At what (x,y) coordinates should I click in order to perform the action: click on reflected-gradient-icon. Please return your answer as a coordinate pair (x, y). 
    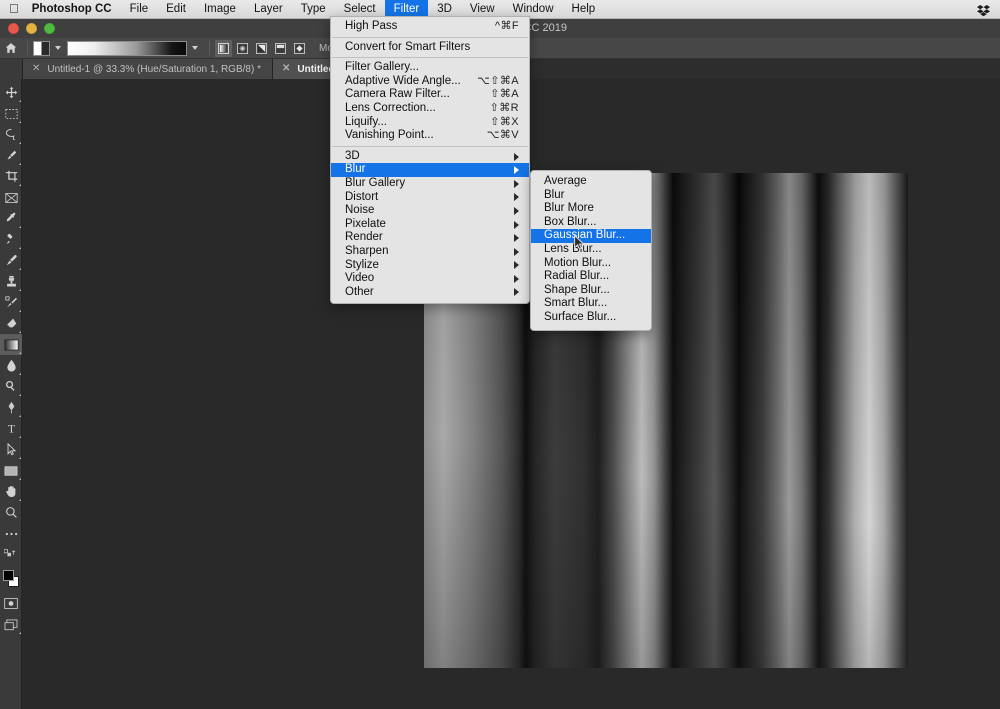
    Looking at the image, I should click on (280, 48).